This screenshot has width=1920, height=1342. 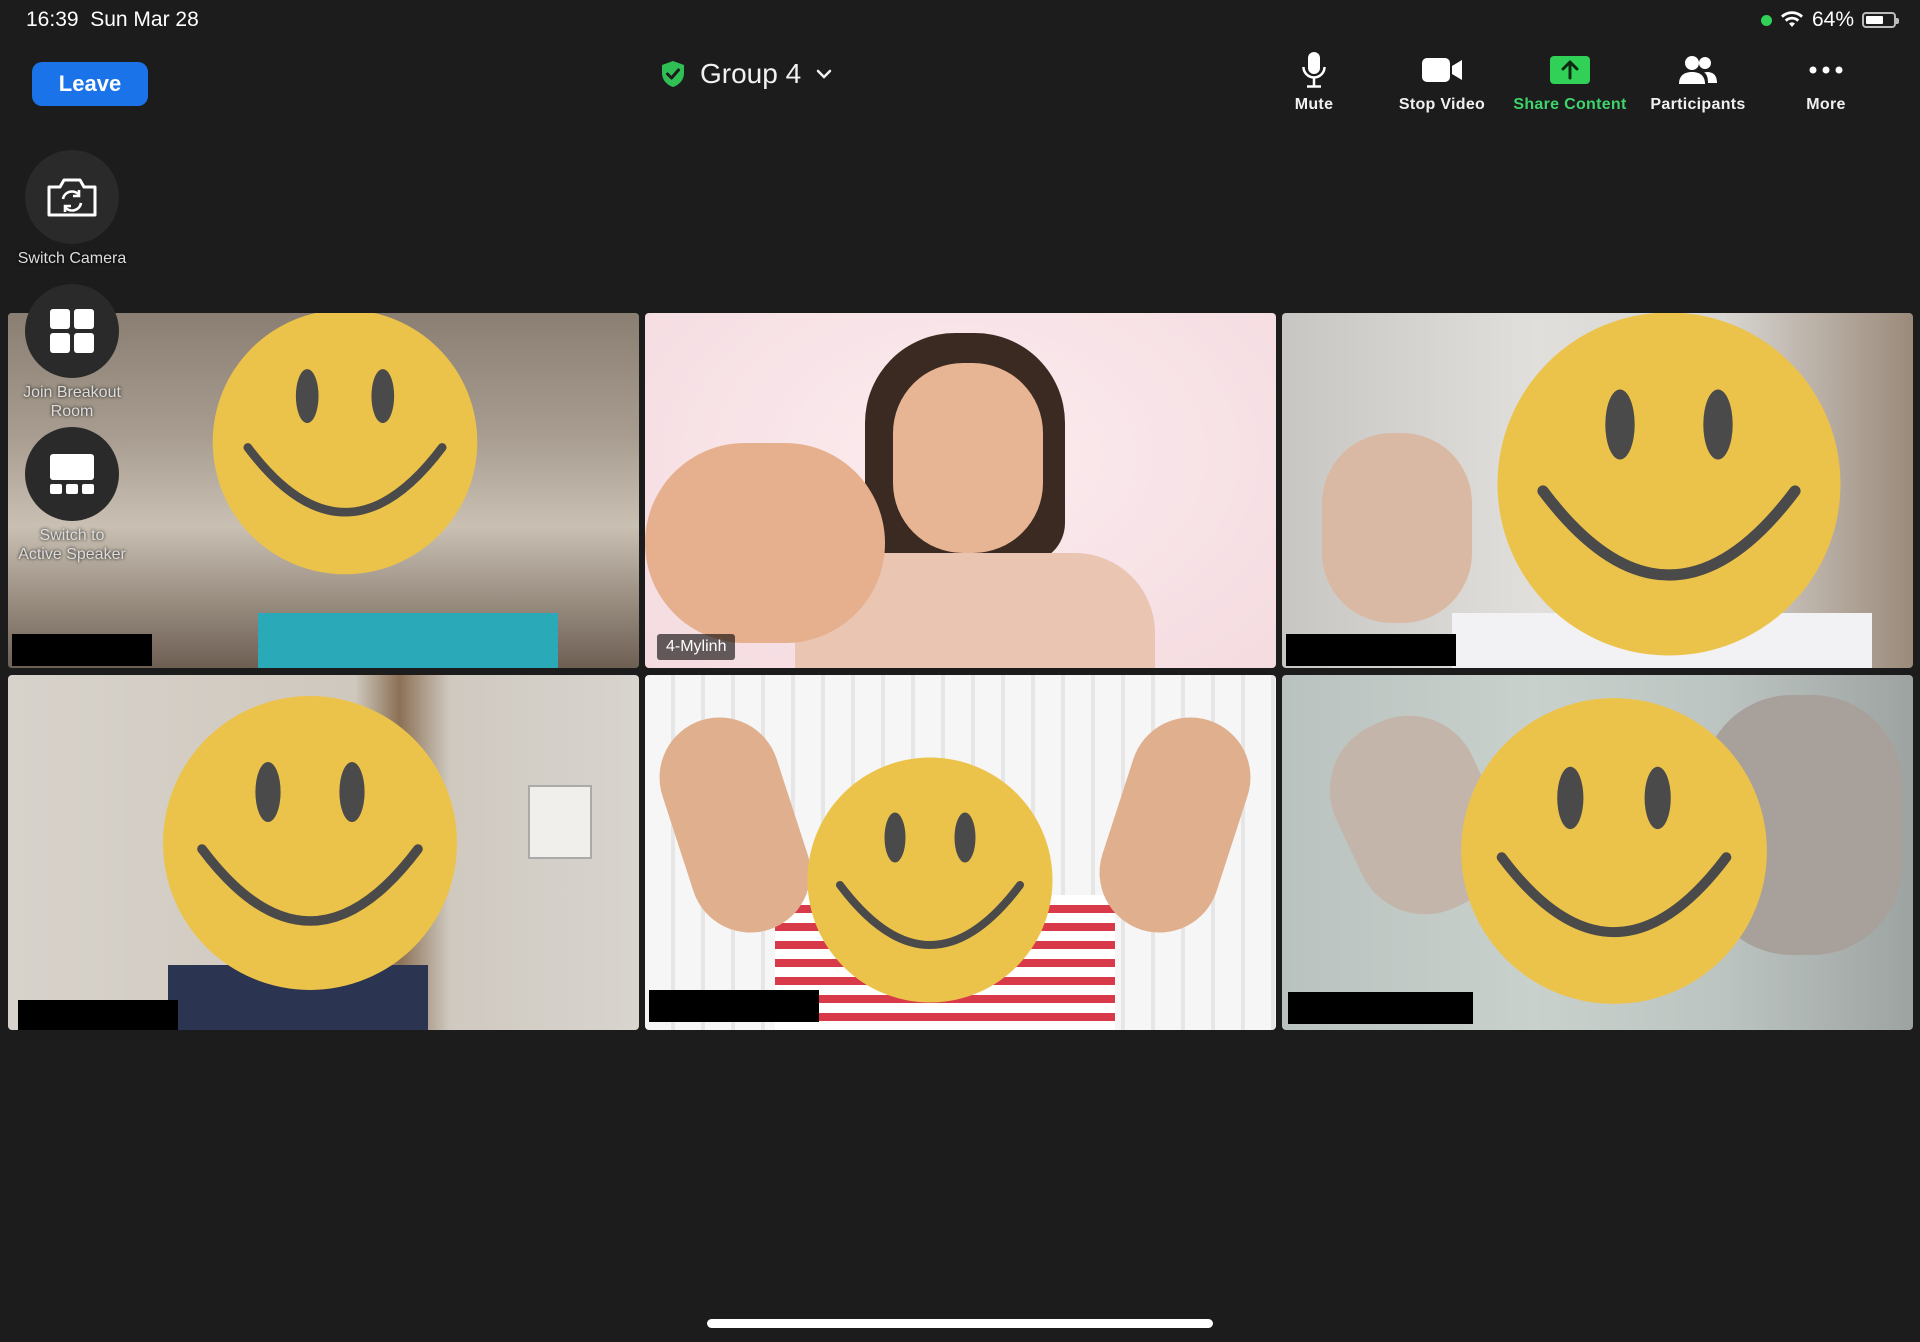 What do you see at coordinates (1698, 70) in the screenshot?
I see `participants-icon` at bounding box center [1698, 70].